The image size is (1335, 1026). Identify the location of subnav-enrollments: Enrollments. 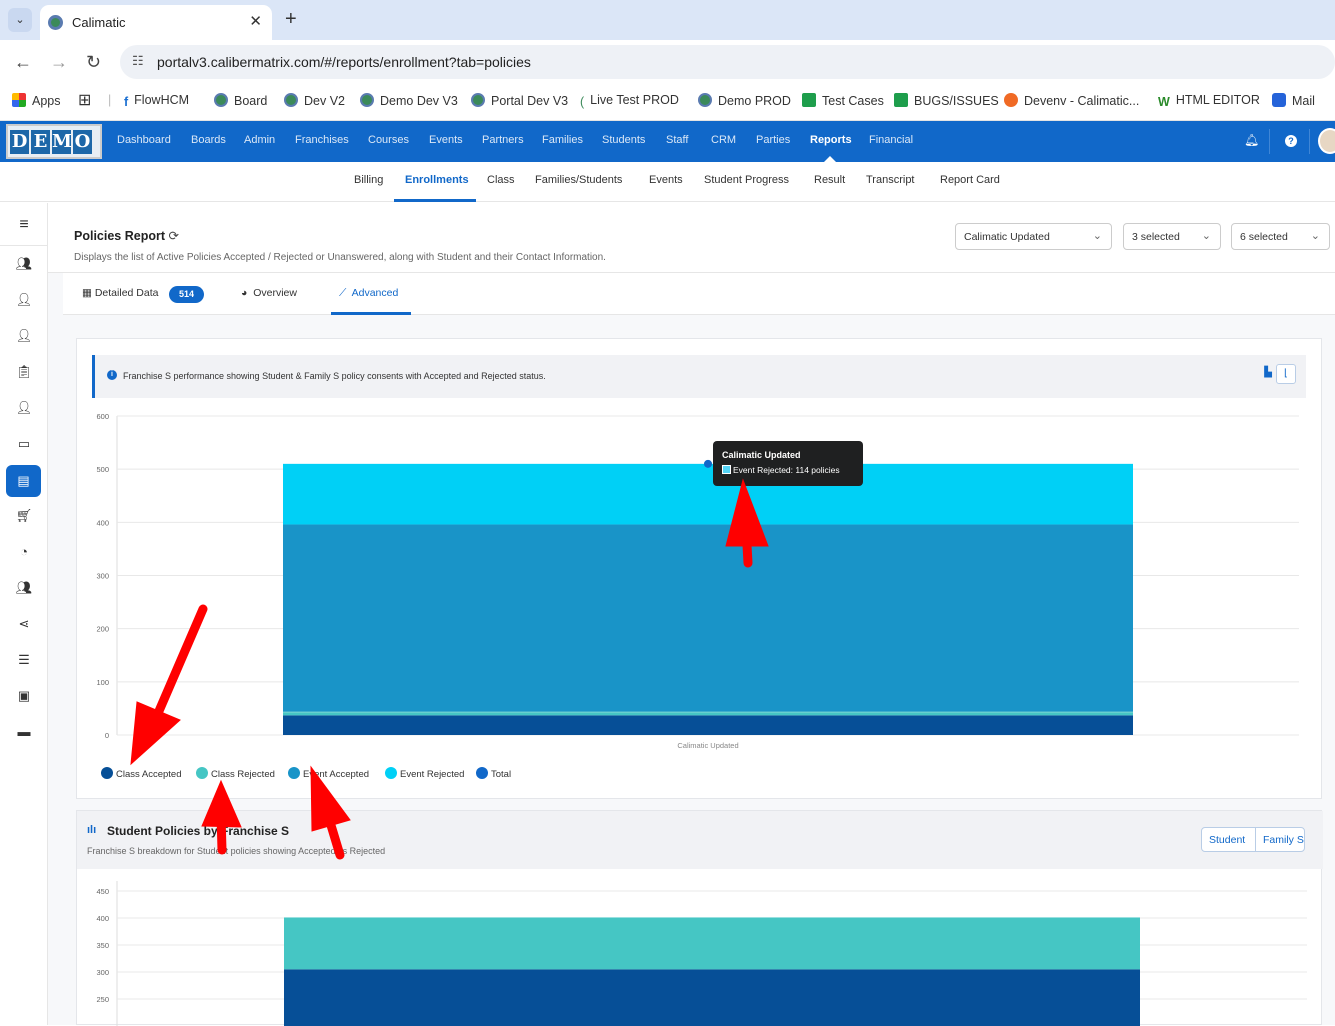
(437, 180).